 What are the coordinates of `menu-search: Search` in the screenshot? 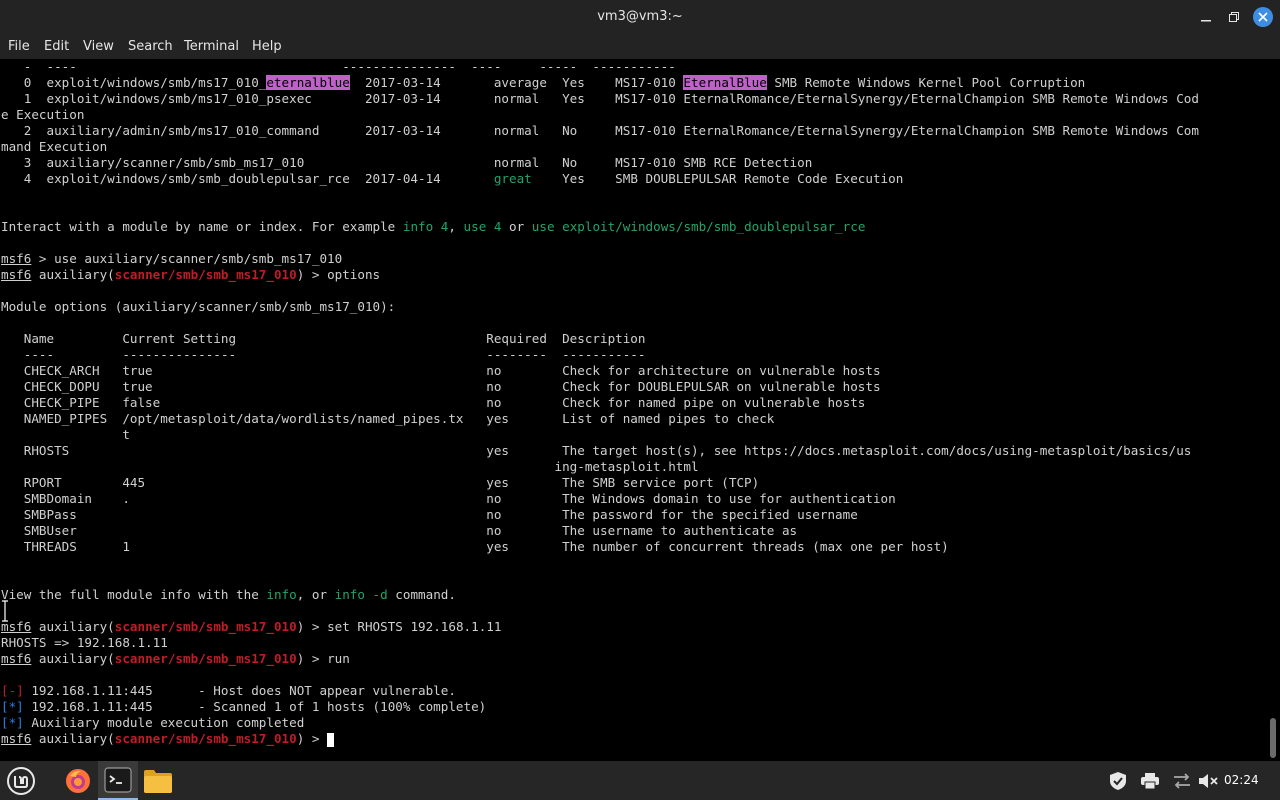 It's located at (150, 46).